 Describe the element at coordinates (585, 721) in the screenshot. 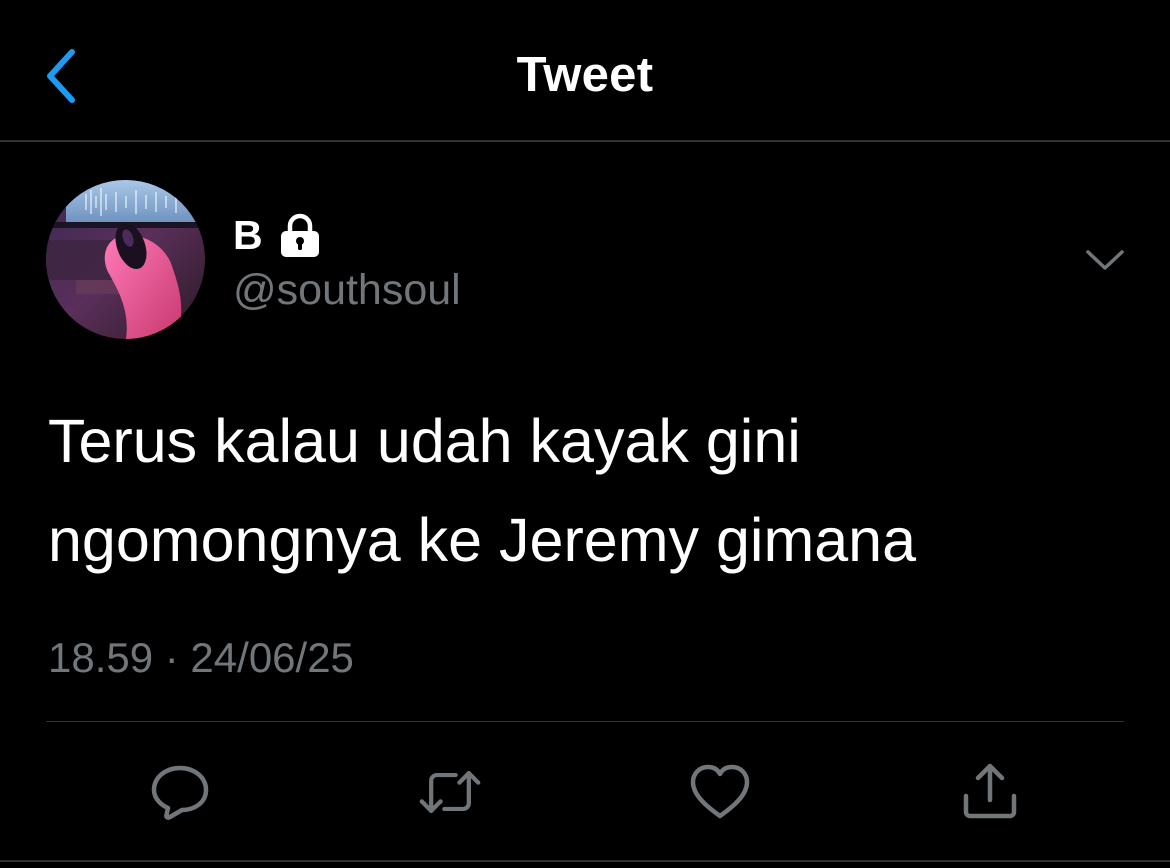

I see `divider` at that location.